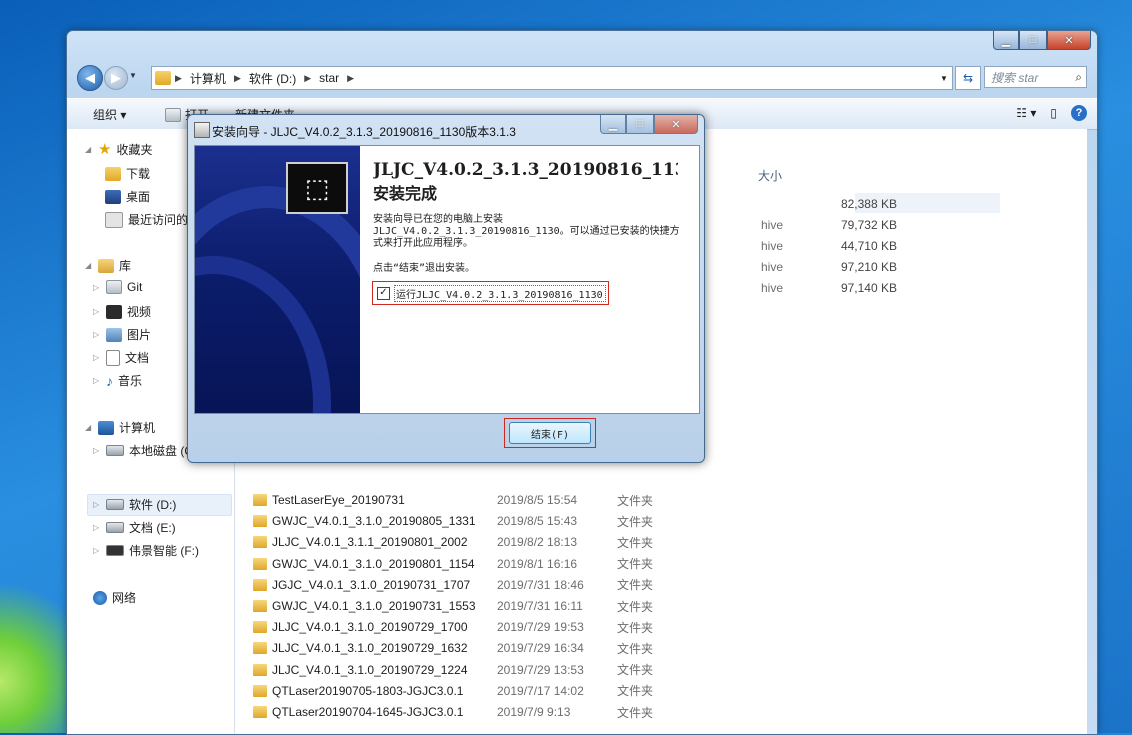 This screenshot has width=1132, height=735. What do you see at coordinates (114, 287) in the screenshot?
I see `git-library-icon` at bounding box center [114, 287].